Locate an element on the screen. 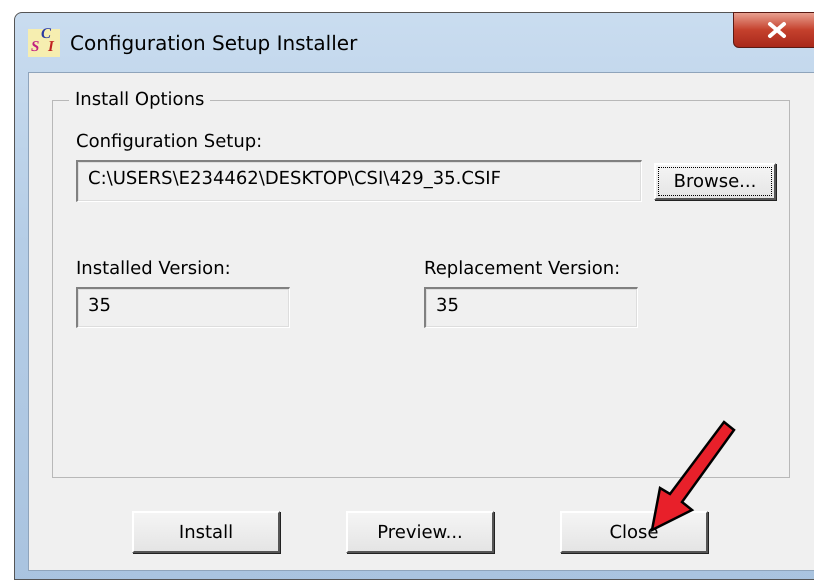 This screenshot has width=814, height=588. dialog-button: Close is located at coordinates (634, 532).